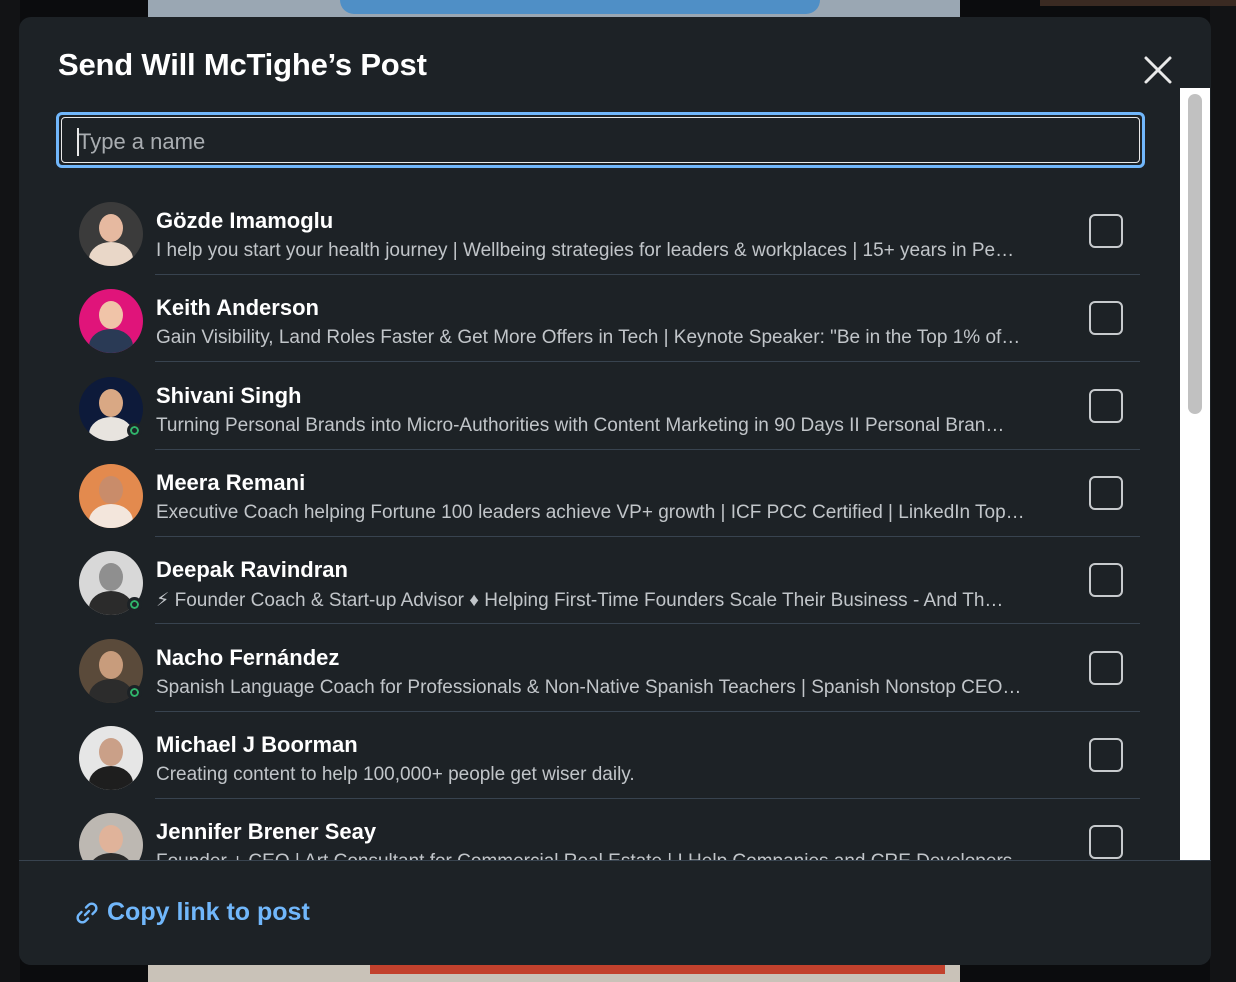  I want to click on close-button, so click(1158, 70).